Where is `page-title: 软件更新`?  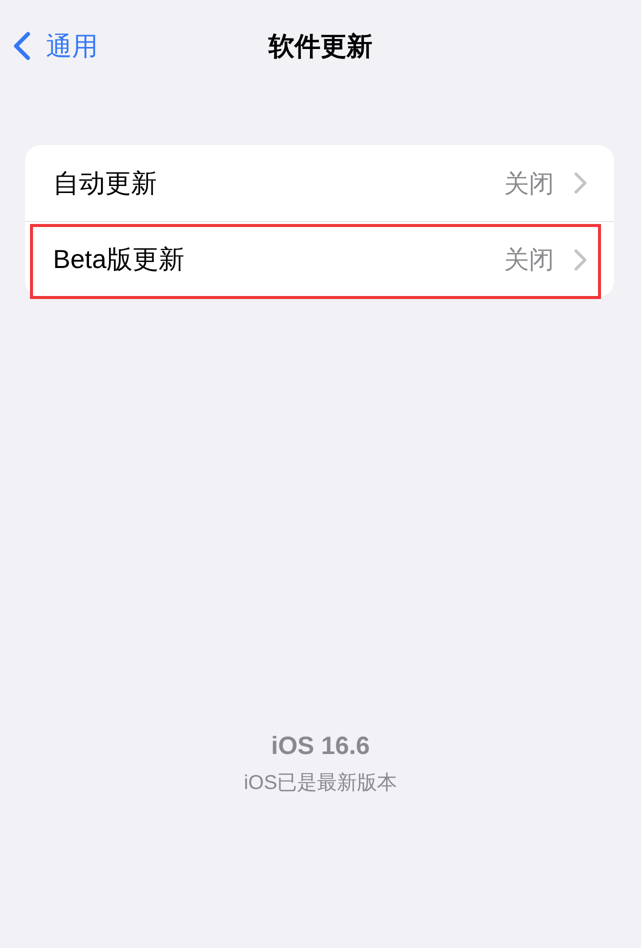 page-title: 软件更新 is located at coordinates (320, 46).